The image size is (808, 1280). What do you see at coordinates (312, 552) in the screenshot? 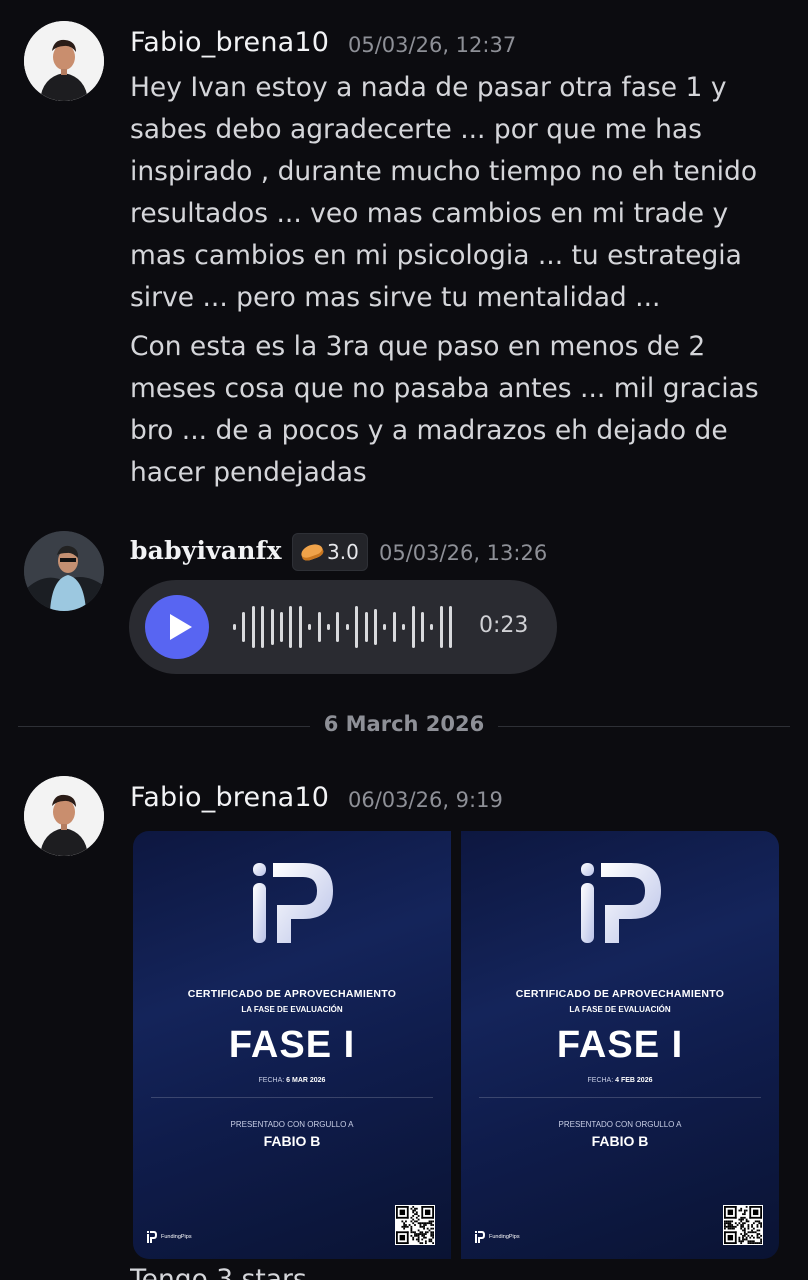
I see `pie-icon` at bounding box center [312, 552].